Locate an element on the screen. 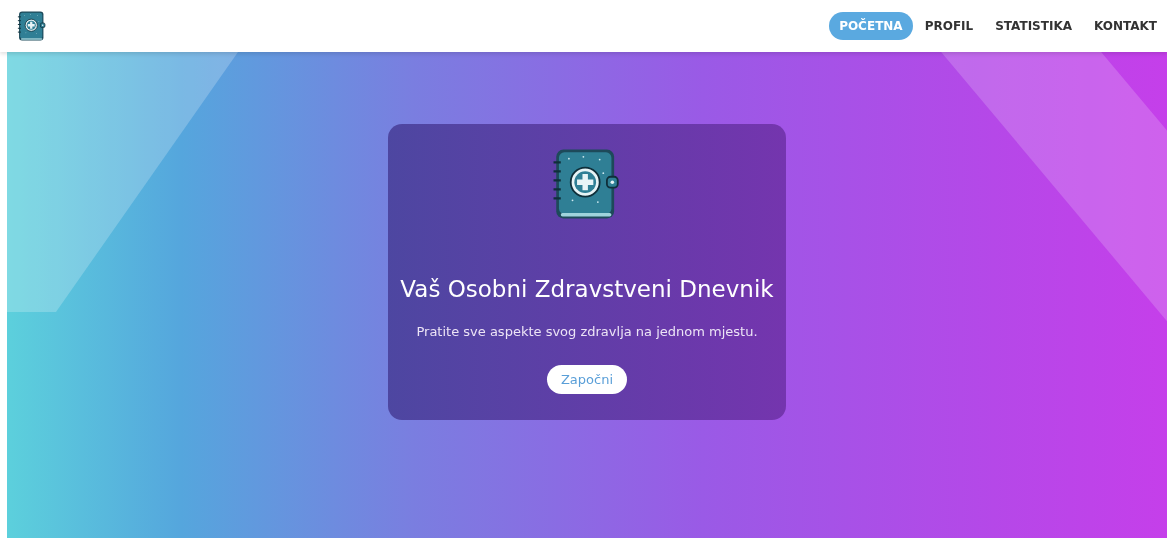  nav-link: KONTAKT is located at coordinates (1125, 26).